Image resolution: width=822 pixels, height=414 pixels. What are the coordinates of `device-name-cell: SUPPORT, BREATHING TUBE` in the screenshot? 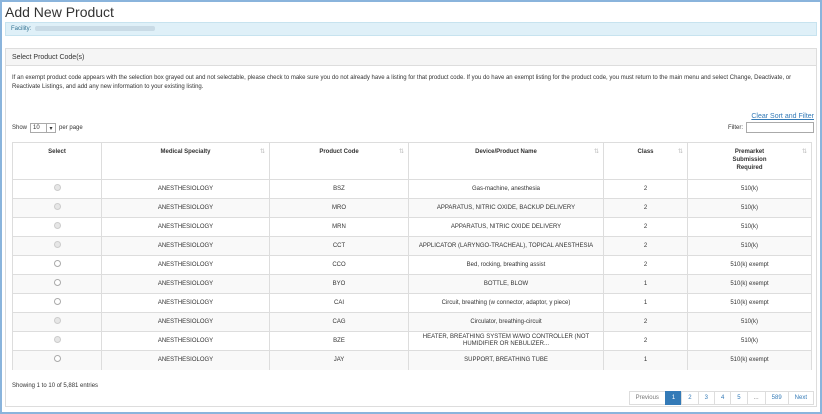 It's located at (506, 360).